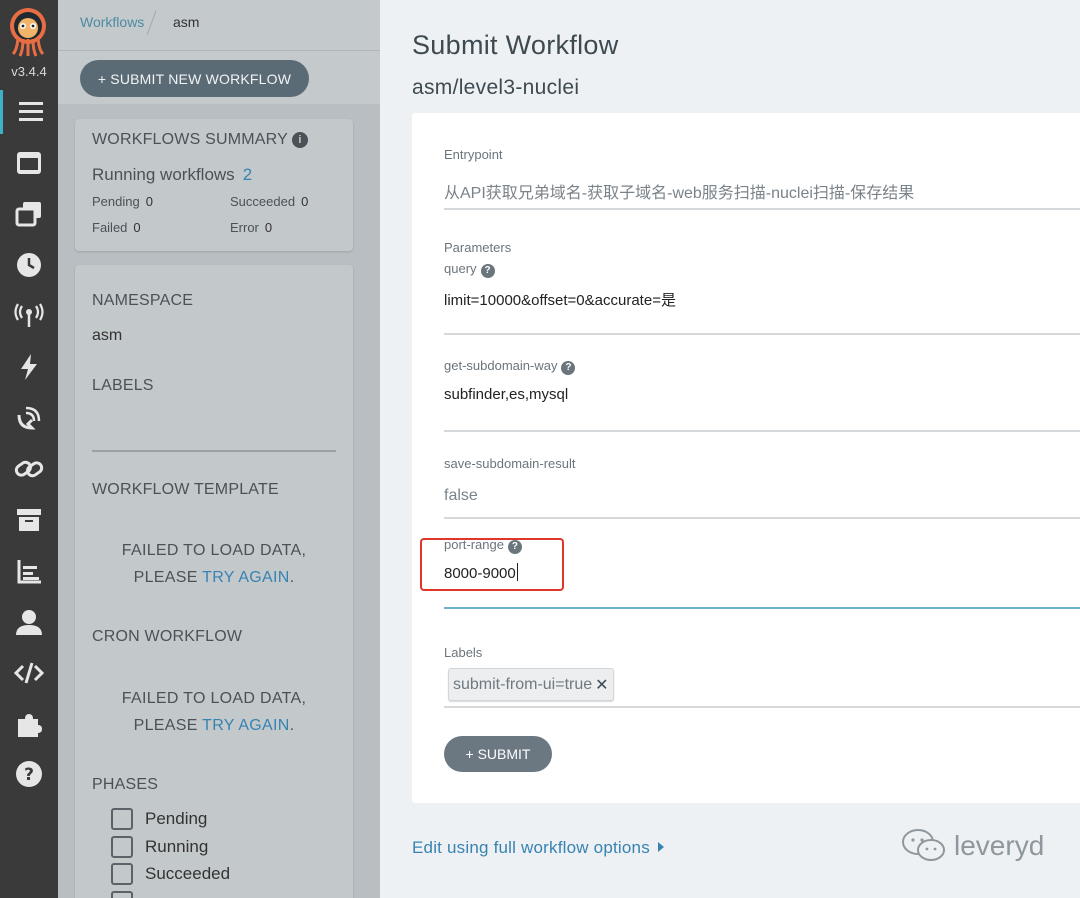  What do you see at coordinates (29, 214) in the screenshot?
I see `cluster-templates-nav-icon` at bounding box center [29, 214].